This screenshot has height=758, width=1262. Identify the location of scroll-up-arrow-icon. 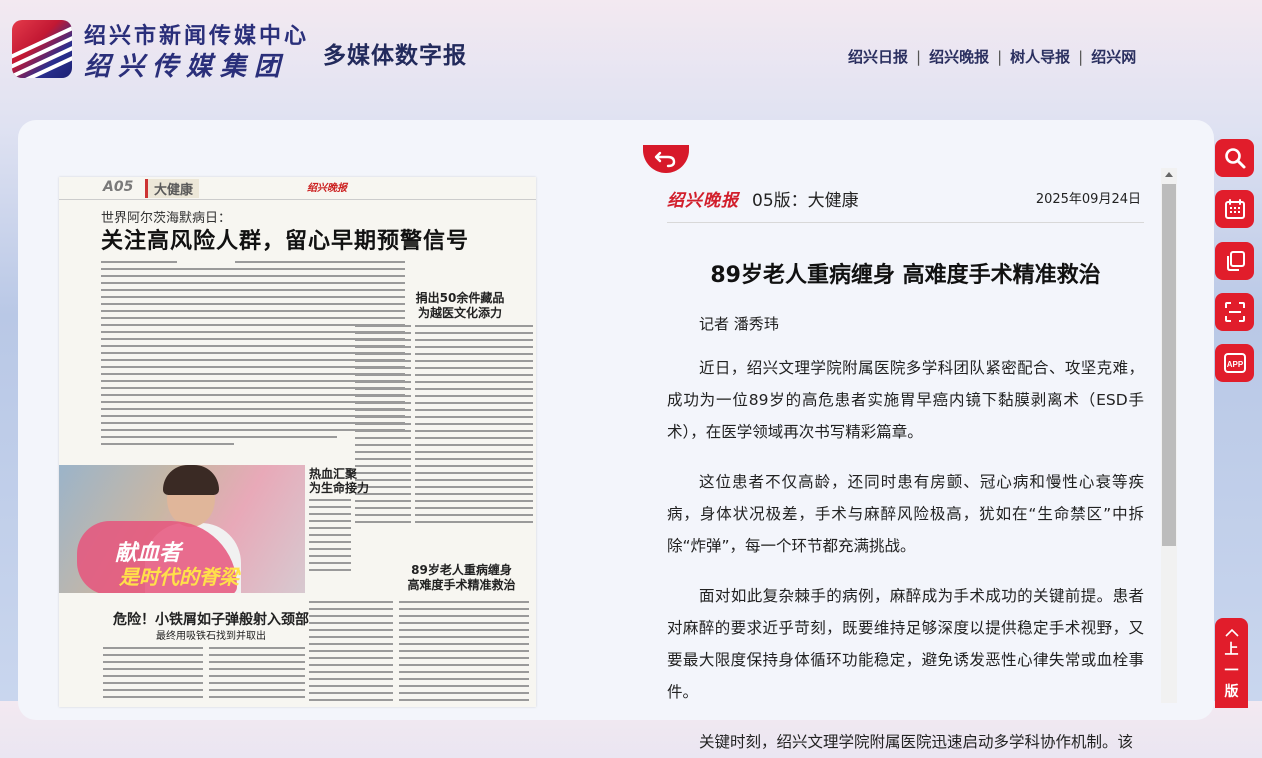
(1169, 174).